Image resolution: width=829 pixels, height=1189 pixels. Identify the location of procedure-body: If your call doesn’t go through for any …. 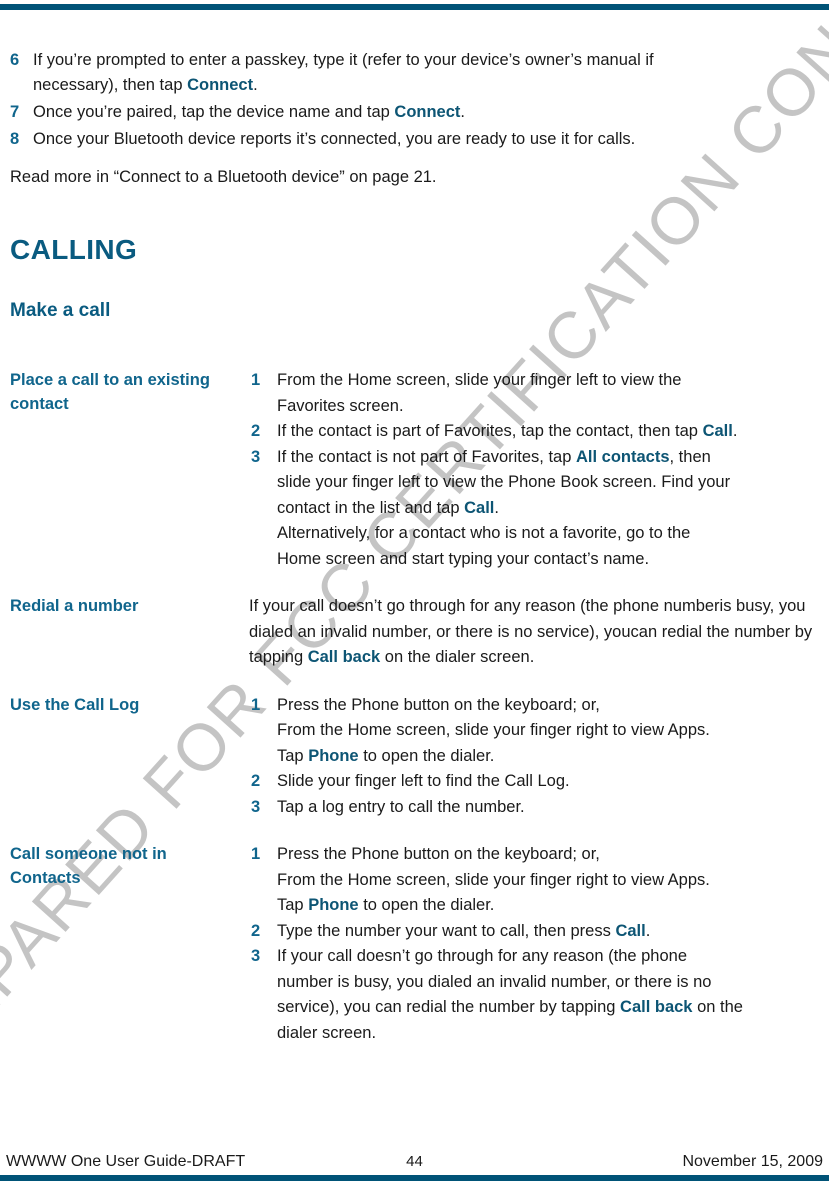
(536, 632).